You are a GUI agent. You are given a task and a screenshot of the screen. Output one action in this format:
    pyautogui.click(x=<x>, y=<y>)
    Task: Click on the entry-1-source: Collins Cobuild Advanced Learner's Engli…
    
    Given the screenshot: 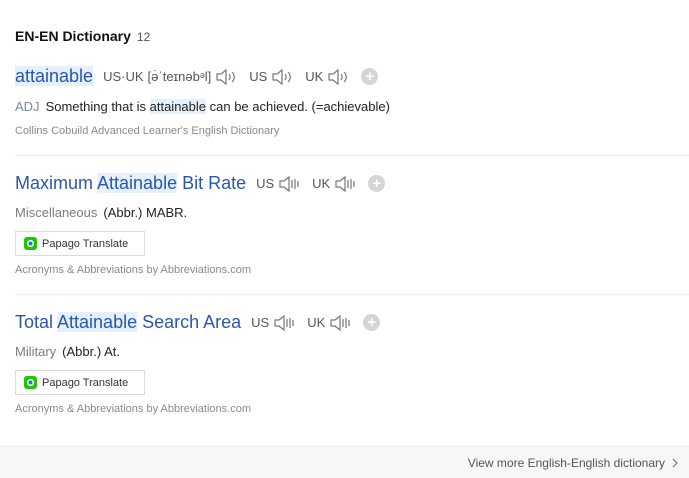 What is the action you would take?
    pyautogui.click(x=147, y=131)
    